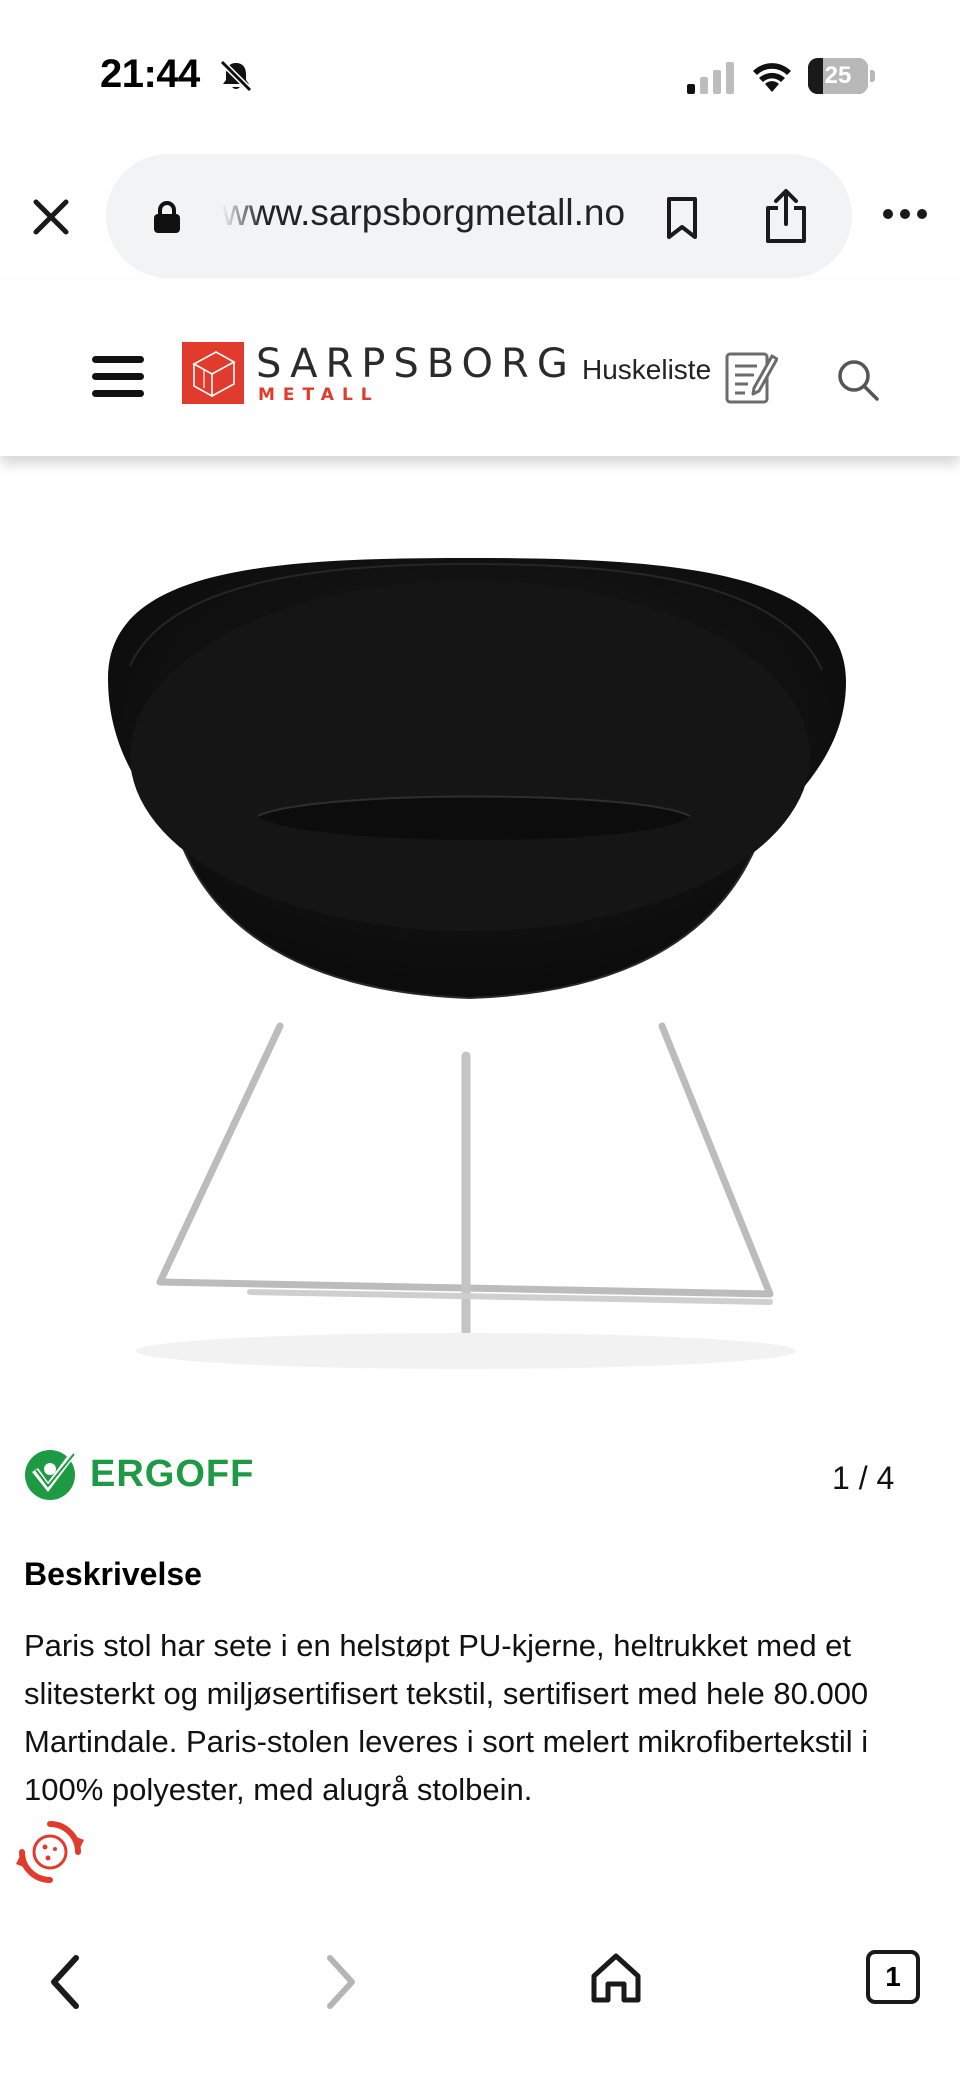 The width and height of the screenshot is (960, 2087). I want to click on brand-name: ERGOFF, so click(172, 1474).